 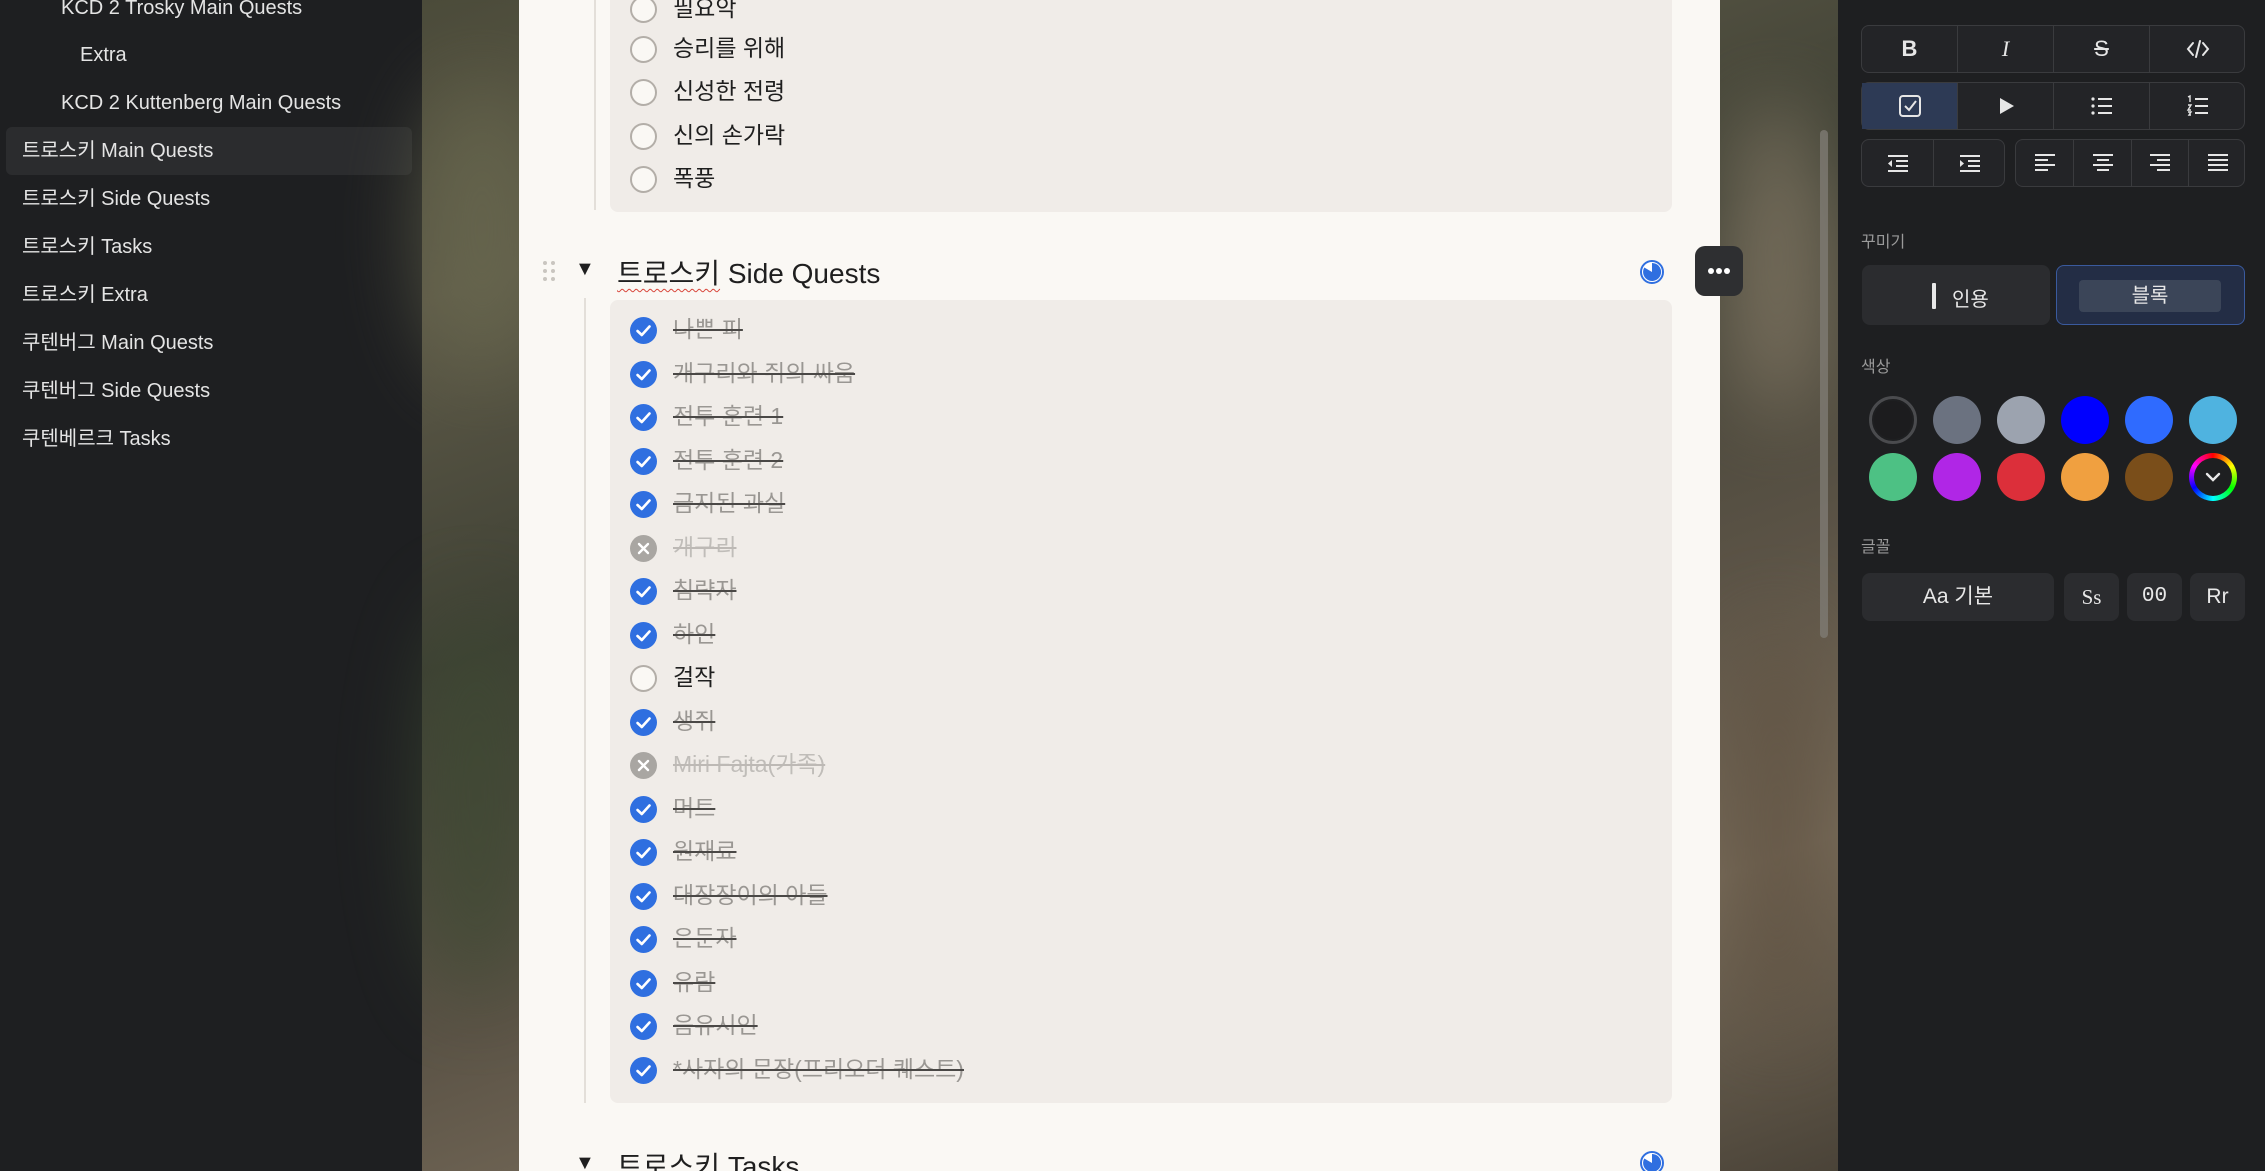 I want to click on align-center-button, so click(x=2103, y=163).